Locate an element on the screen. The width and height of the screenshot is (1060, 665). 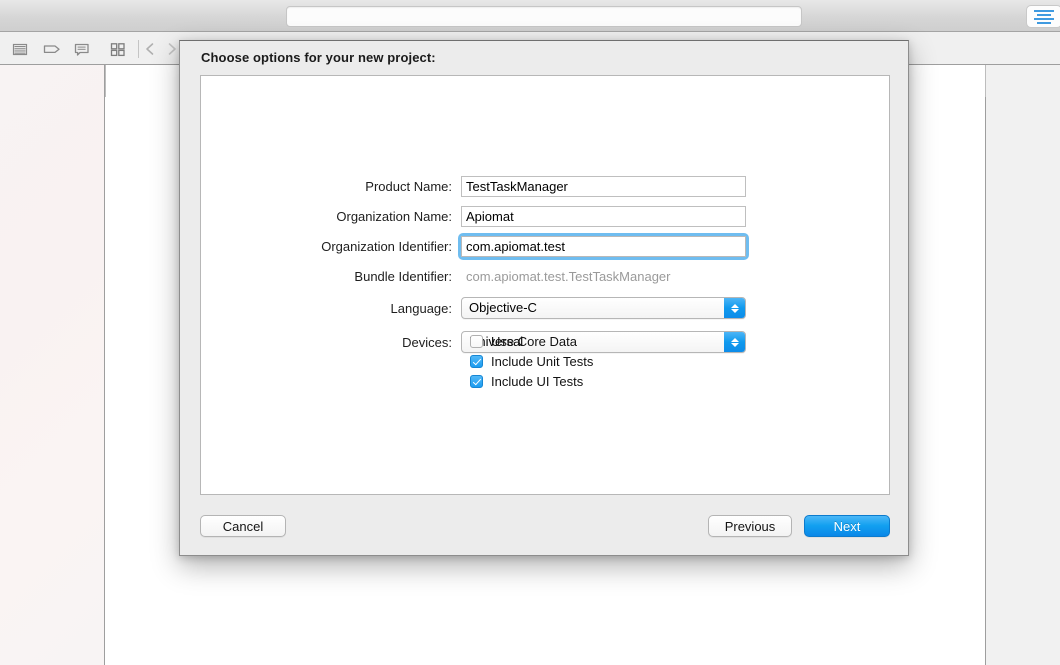
organization-name-field-wrap is located at coordinates (603, 216).